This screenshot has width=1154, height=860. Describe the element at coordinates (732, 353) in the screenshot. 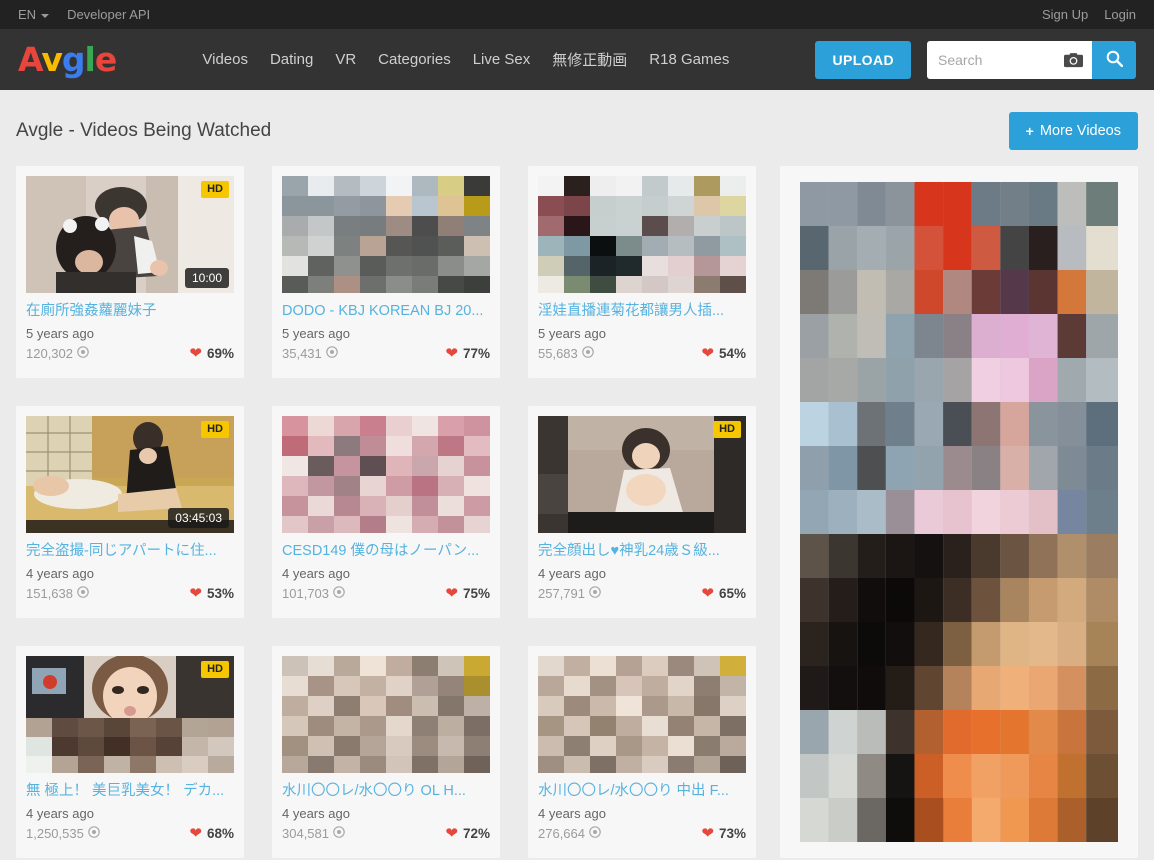

I see `rating-value: 54%` at that location.